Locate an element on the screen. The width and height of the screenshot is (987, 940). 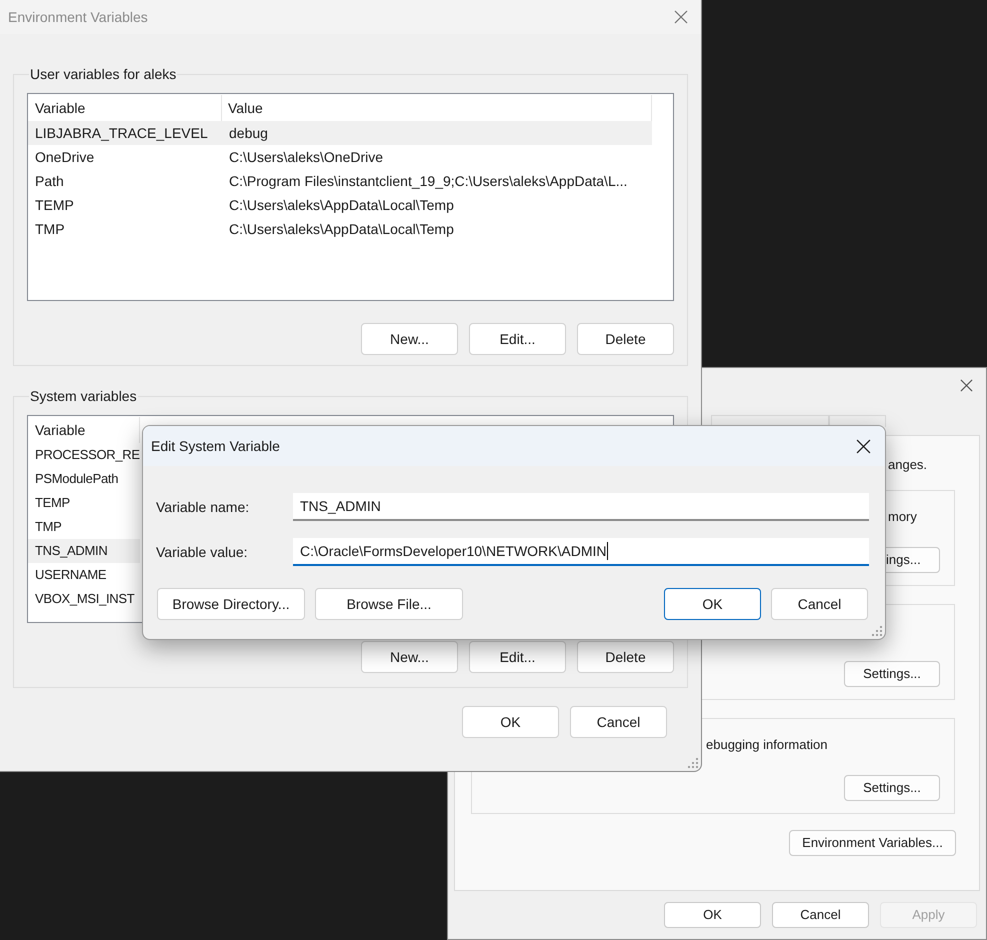
list-row: LIBJABRA_TRACE_LEVEL debug is located at coordinates (340, 133).